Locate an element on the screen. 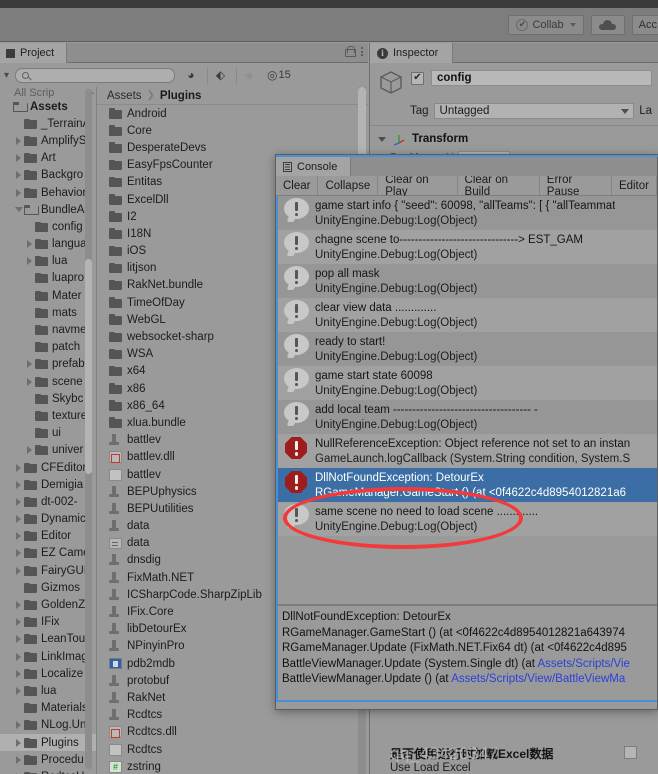 The width and height of the screenshot is (658, 774). collapse-arrow-icon is located at coordinates (18, 210).